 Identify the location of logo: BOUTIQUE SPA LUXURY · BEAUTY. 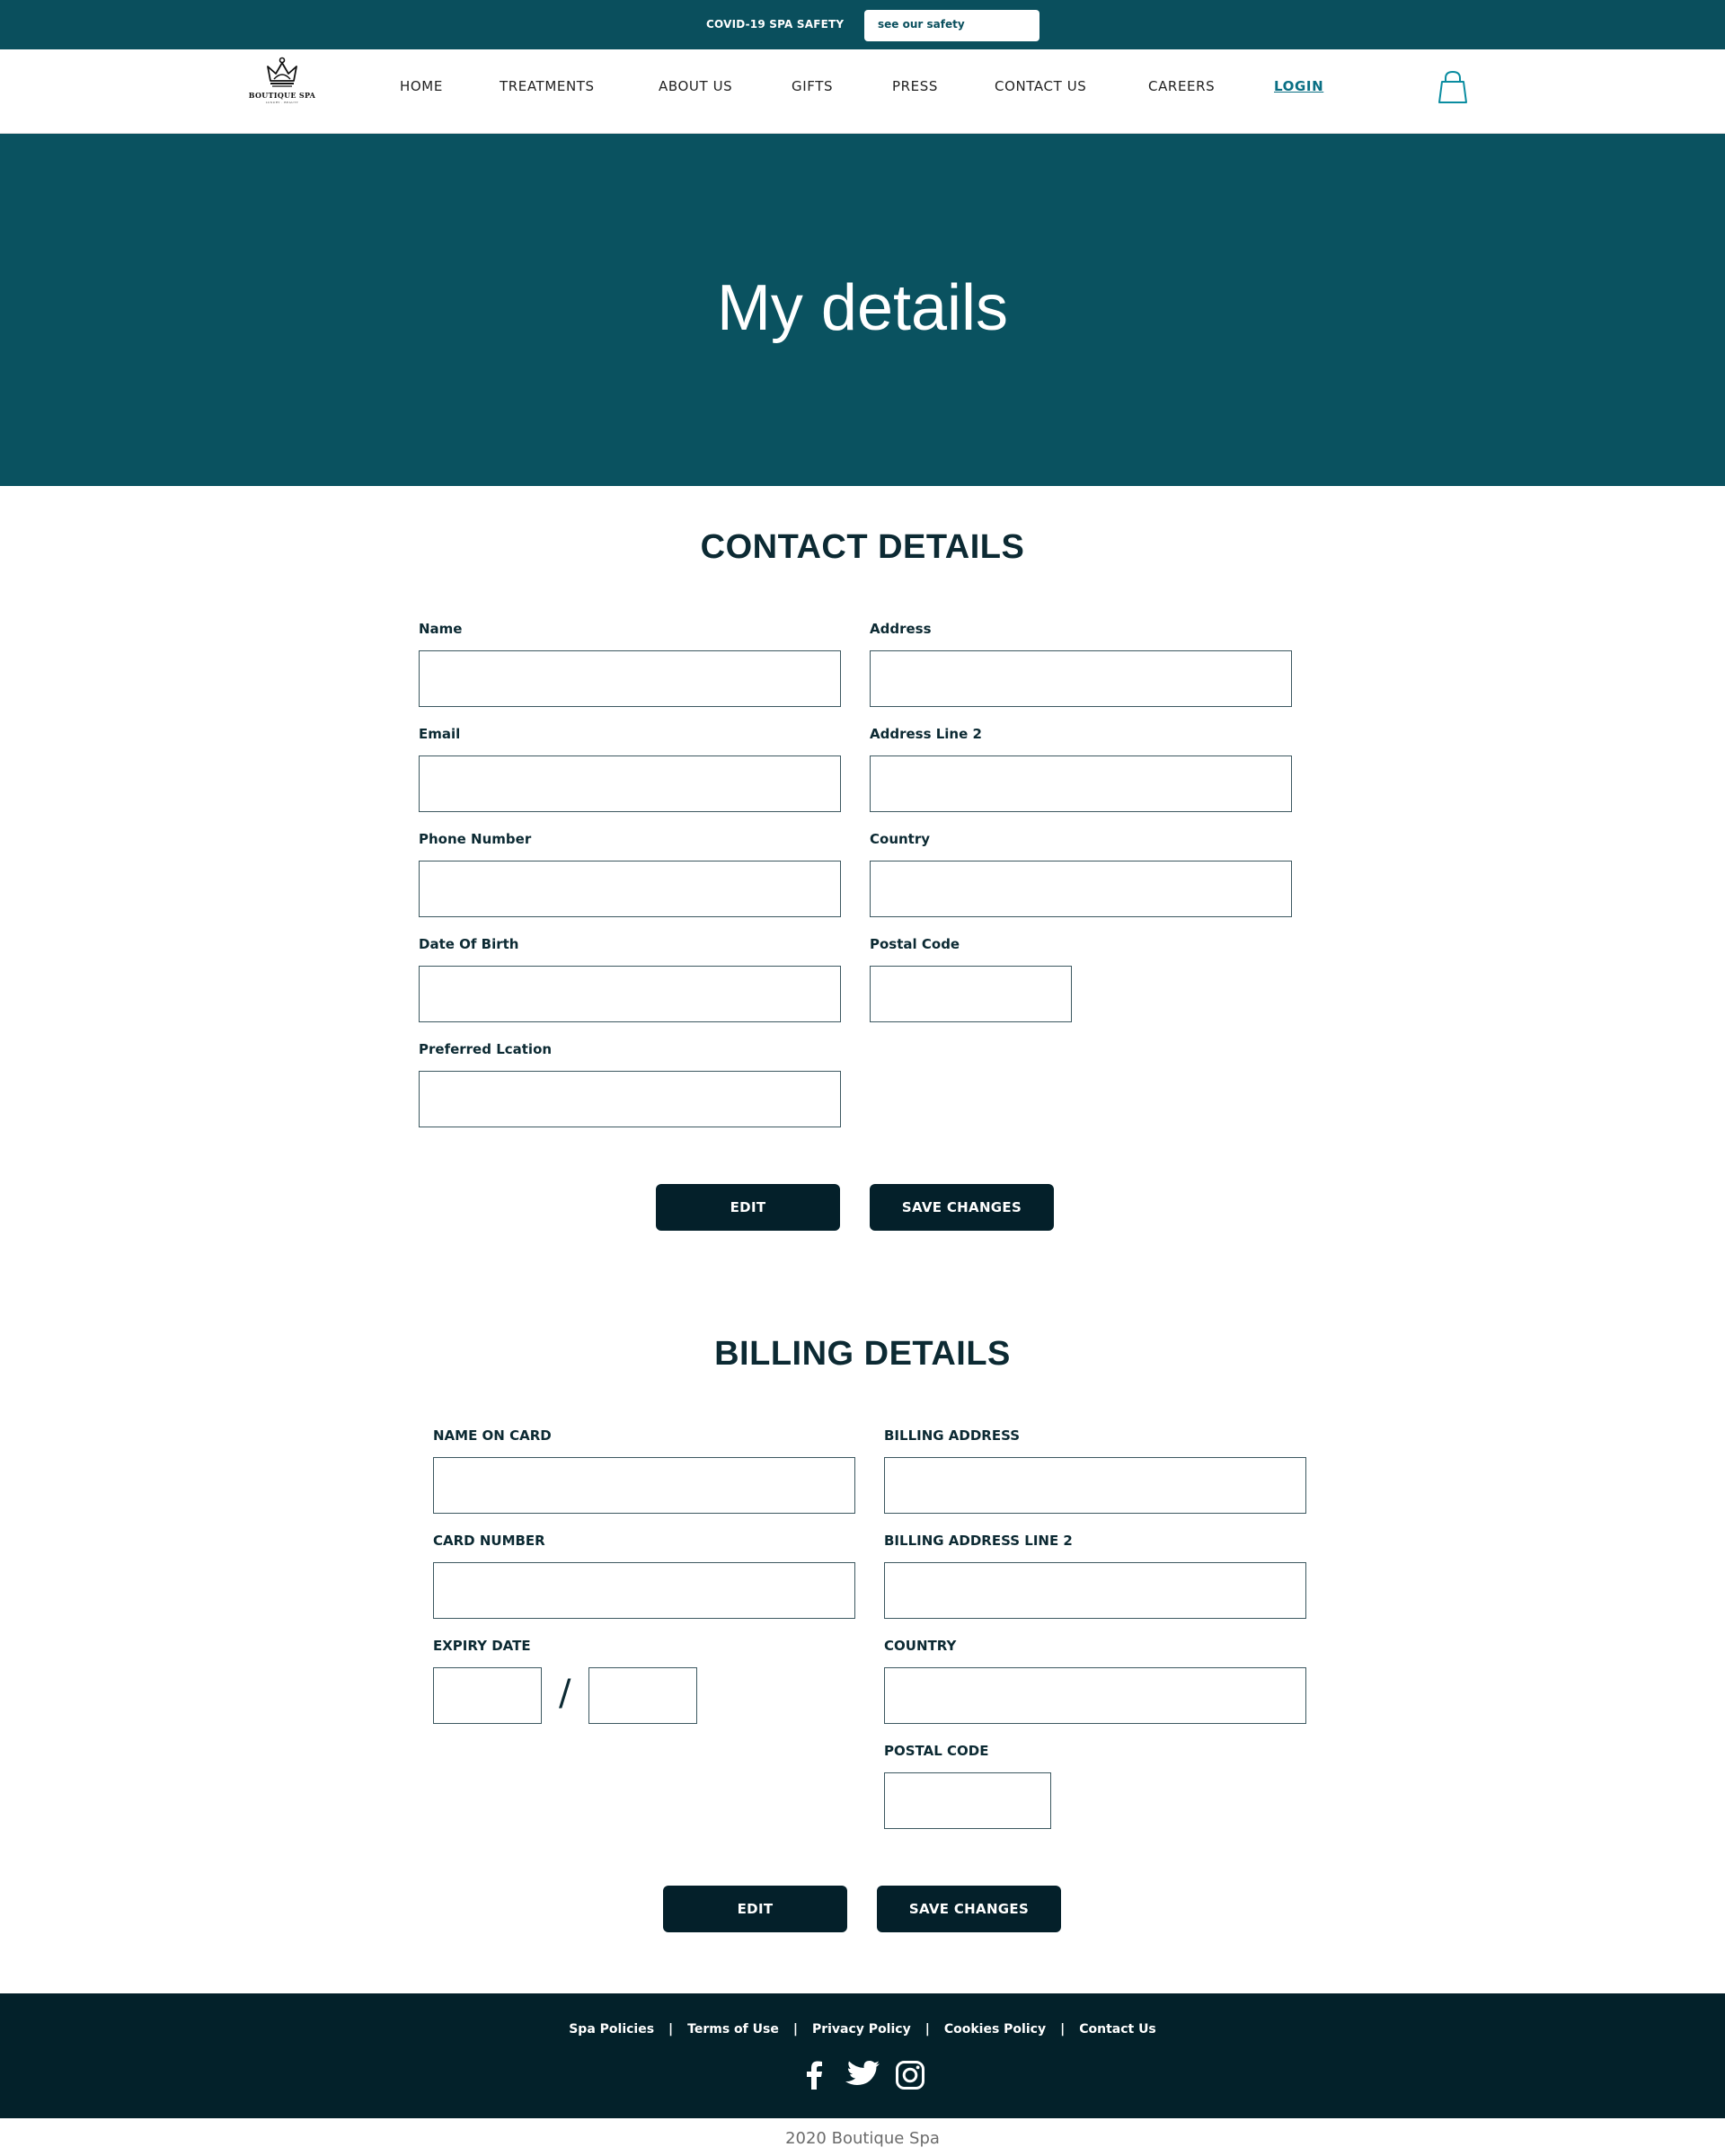
(282, 87).